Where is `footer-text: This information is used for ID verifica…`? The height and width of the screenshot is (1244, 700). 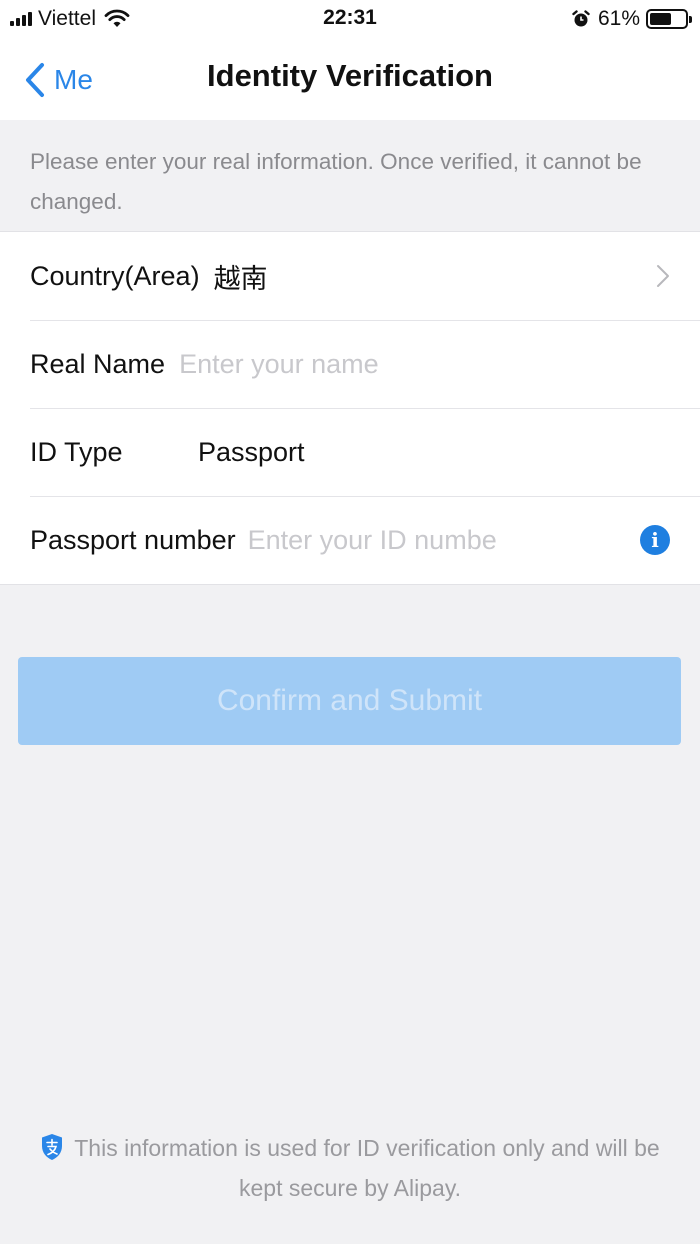
footer-text: This information is used for ID verifica… is located at coordinates (367, 1168).